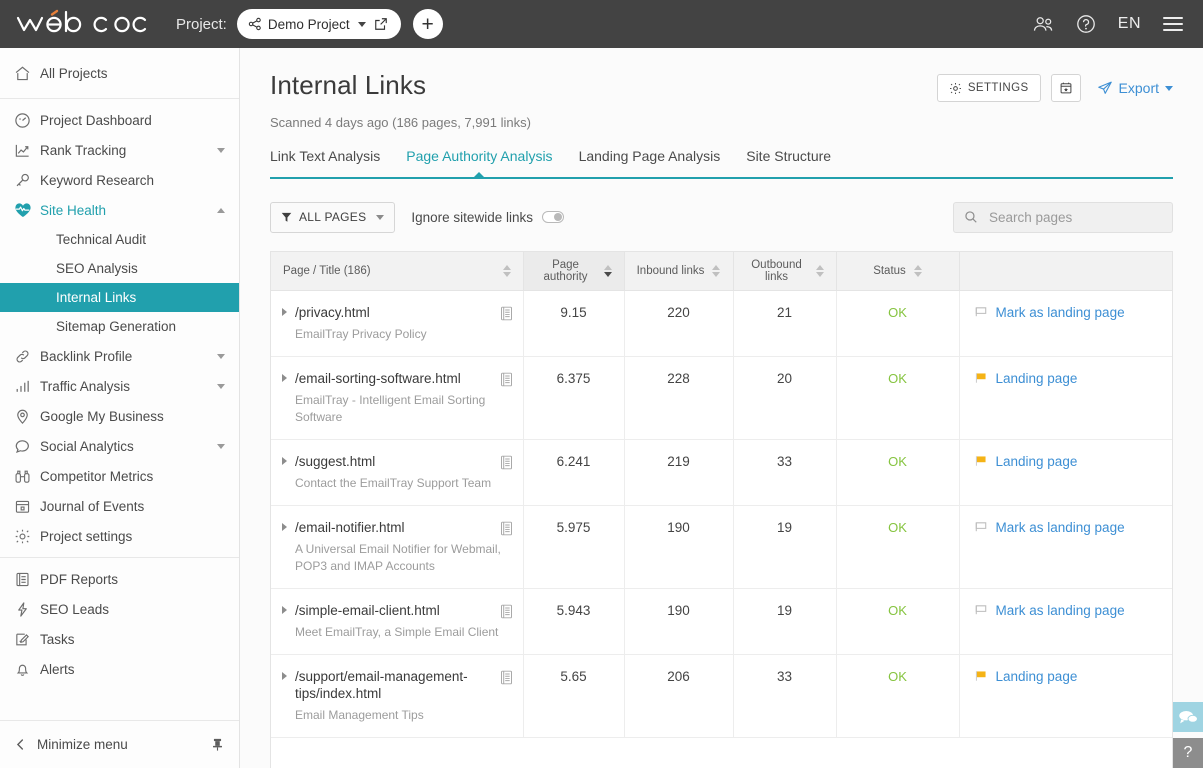  I want to click on project-selector: Demo Project, so click(318, 24).